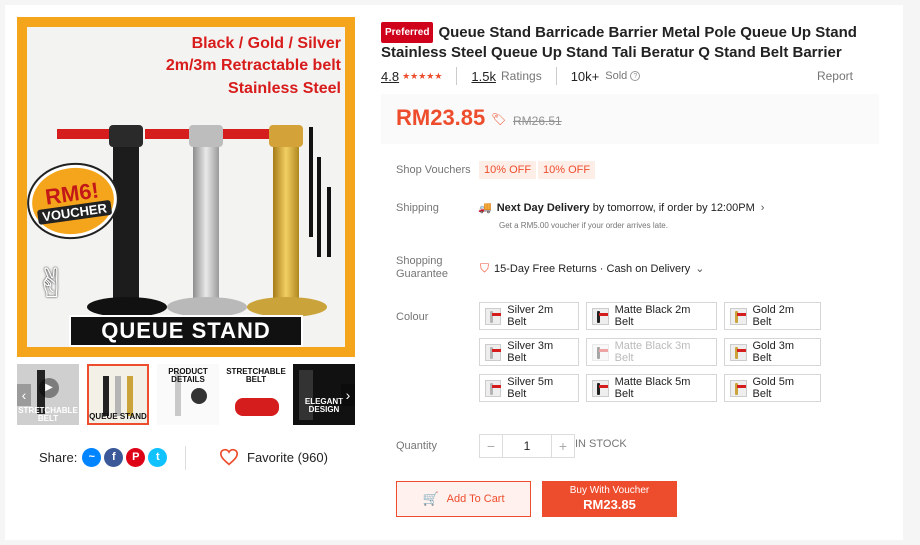 This screenshot has height=545, width=920. Describe the element at coordinates (433, 170) in the screenshot. I see `shop-vouchers-label: Shop Vouchers` at that location.